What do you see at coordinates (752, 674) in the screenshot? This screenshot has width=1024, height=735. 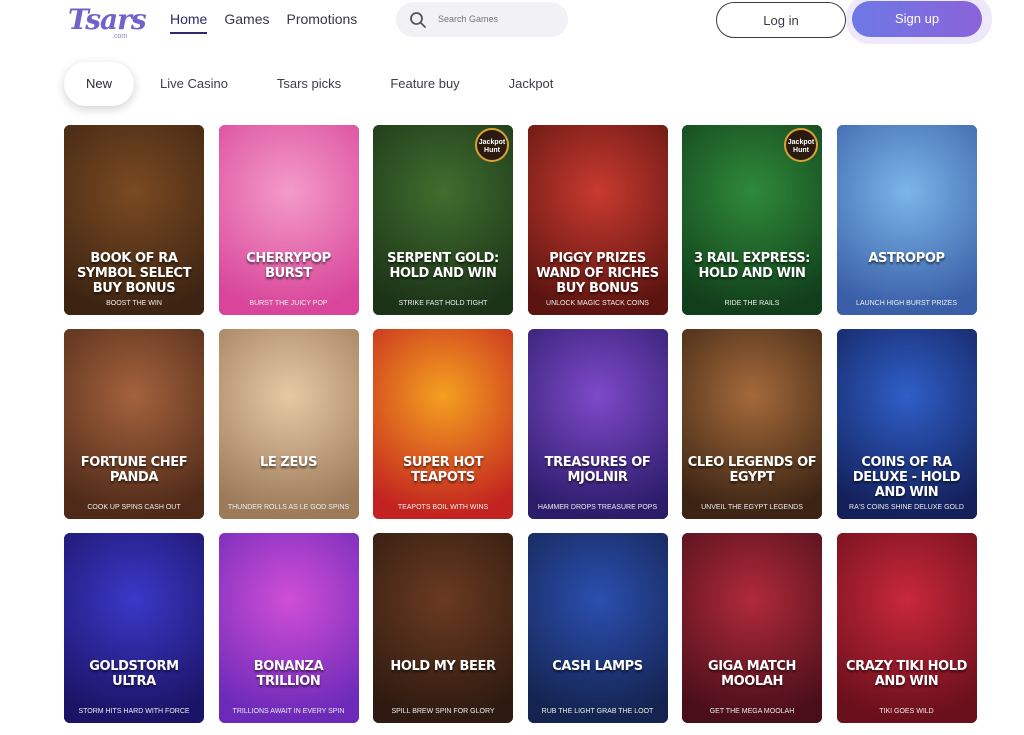 I see `game-title: Giga Match Moolah` at bounding box center [752, 674].